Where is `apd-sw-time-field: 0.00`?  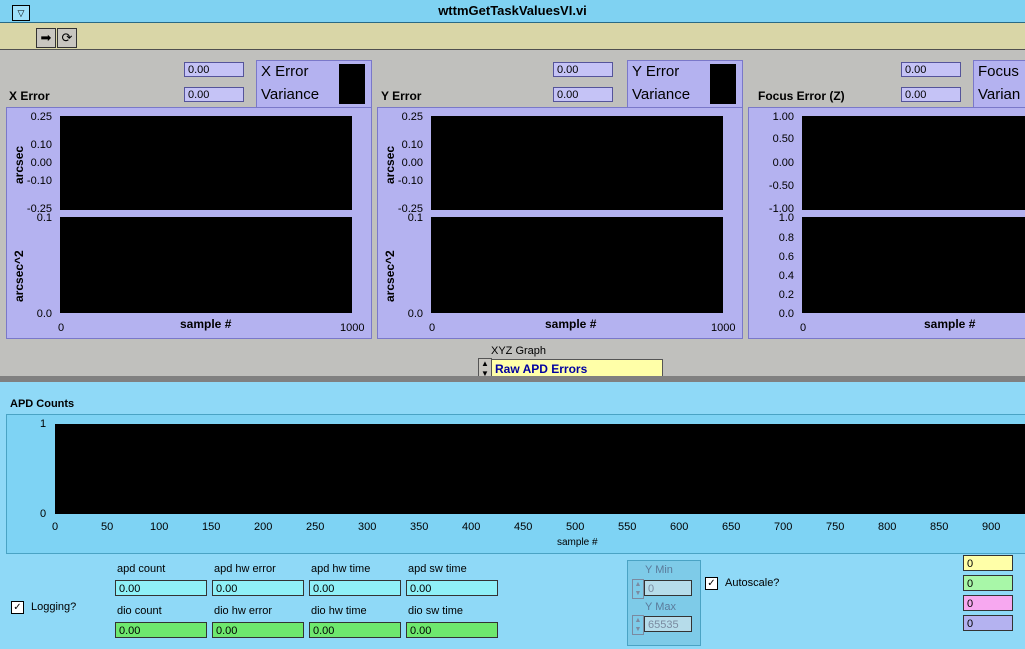
apd-sw-time-field: 0.00 is located at coordinates (452, 588).